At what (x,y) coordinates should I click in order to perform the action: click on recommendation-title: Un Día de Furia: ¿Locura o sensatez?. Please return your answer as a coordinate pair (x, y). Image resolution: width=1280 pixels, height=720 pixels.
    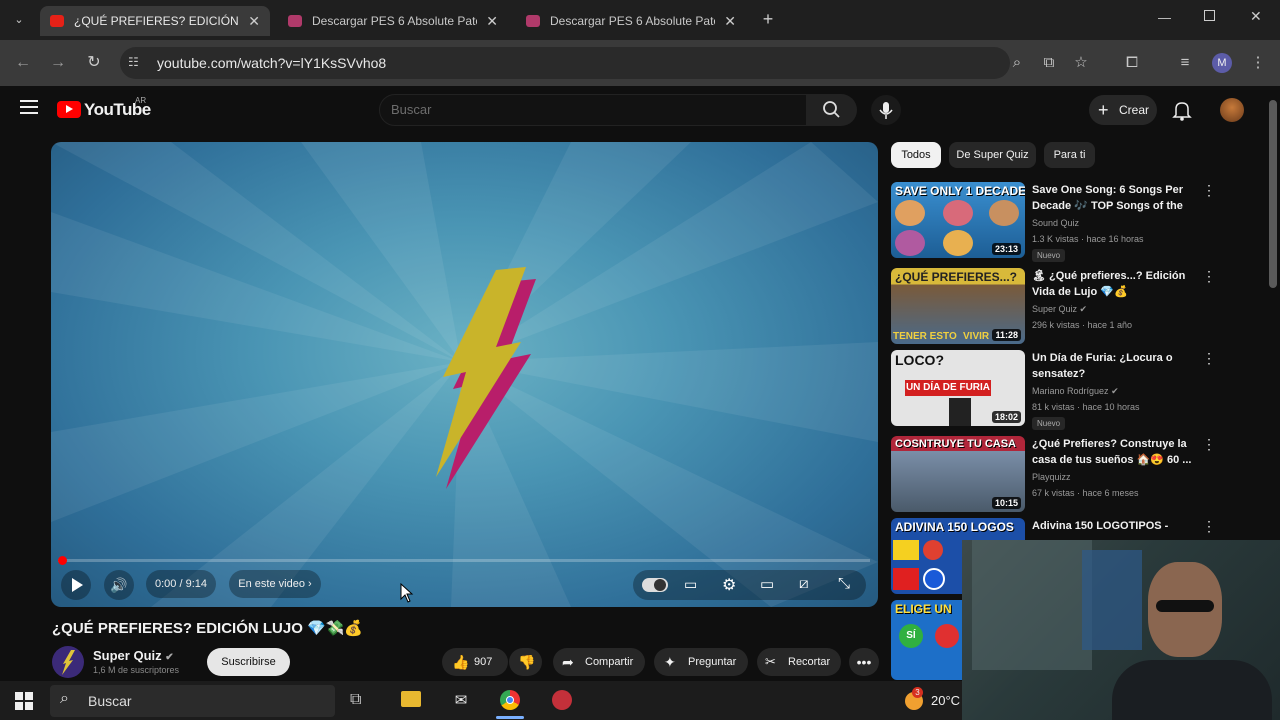
    Looking at the image, I should click on (1112, 366).